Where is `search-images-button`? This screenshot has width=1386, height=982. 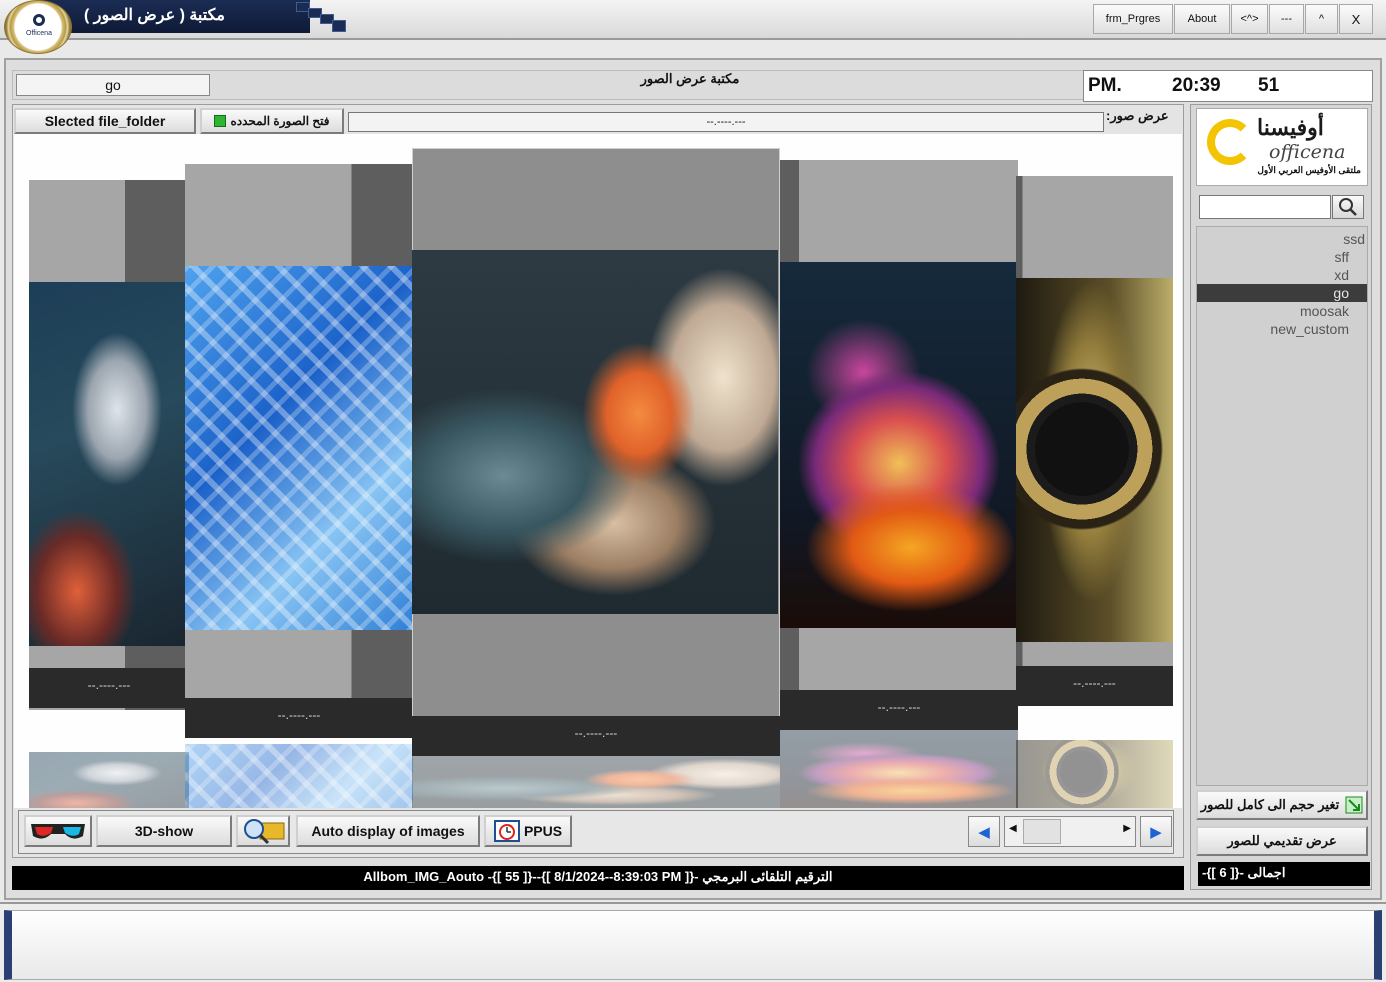
search-images-button is located at coordinates (263, 831).